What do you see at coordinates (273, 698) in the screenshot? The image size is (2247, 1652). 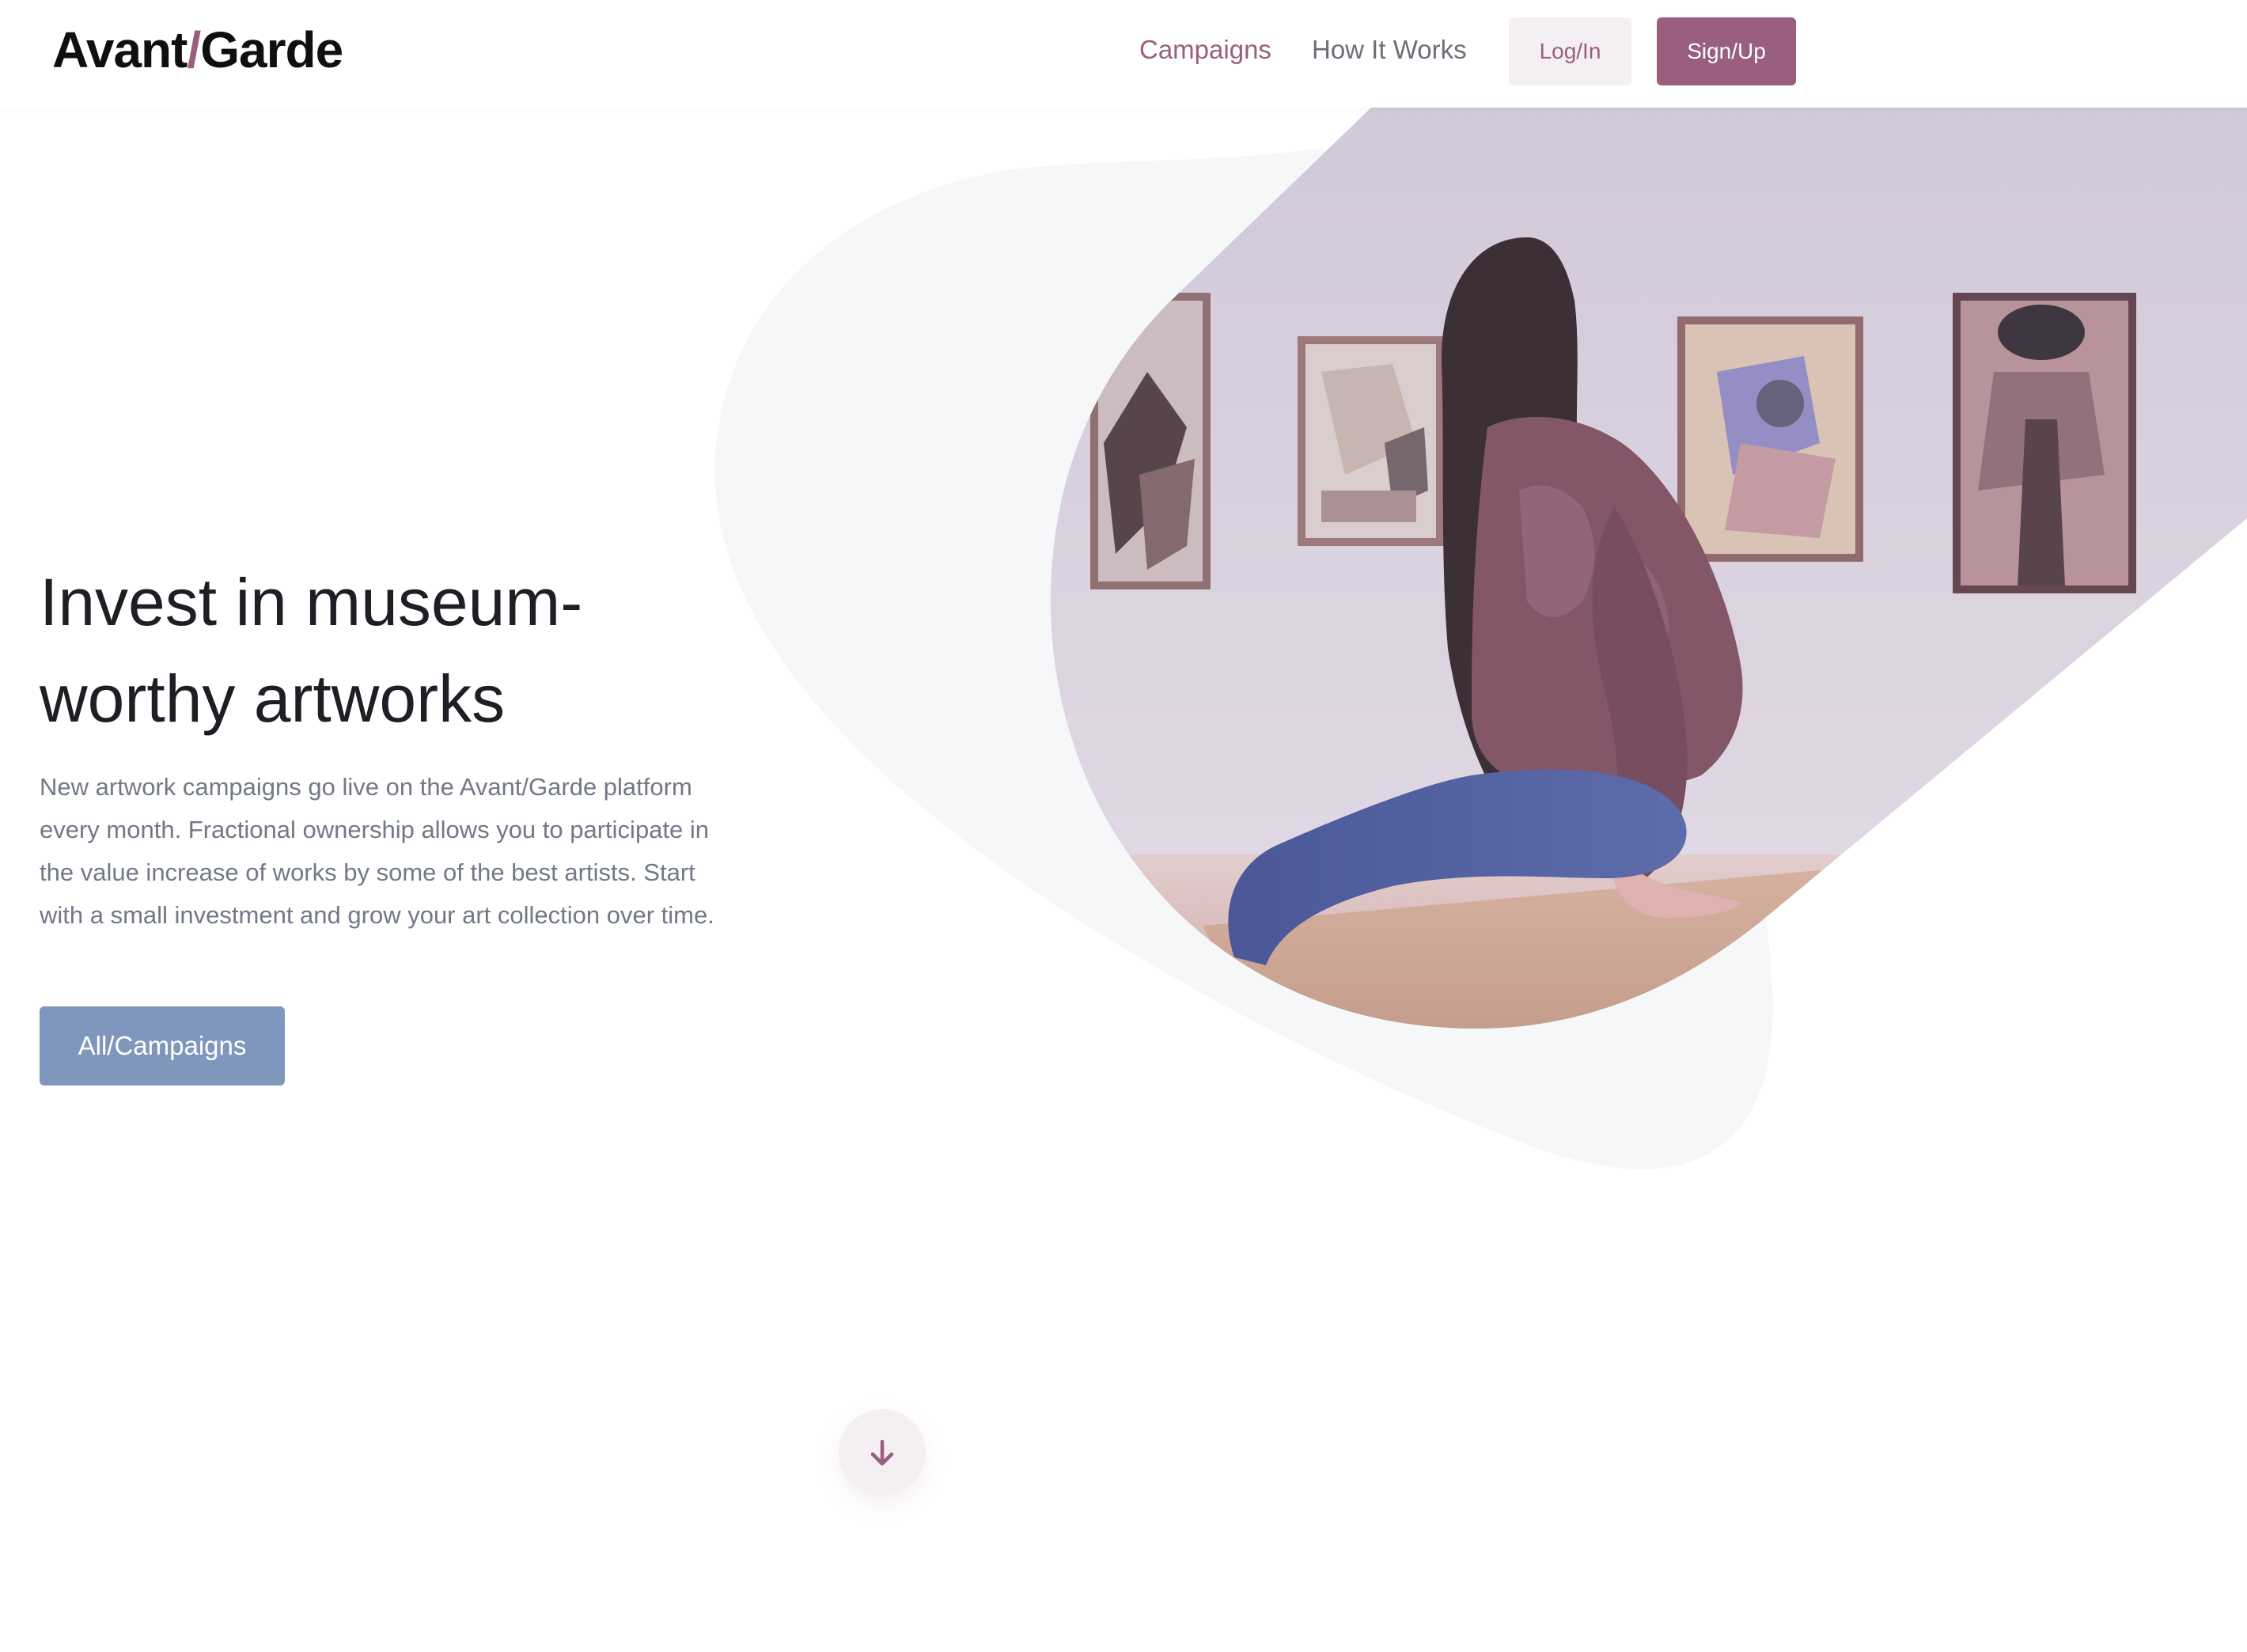 I see `hero-title-line-2: worthy artworks` at bounding box center [273, 698].